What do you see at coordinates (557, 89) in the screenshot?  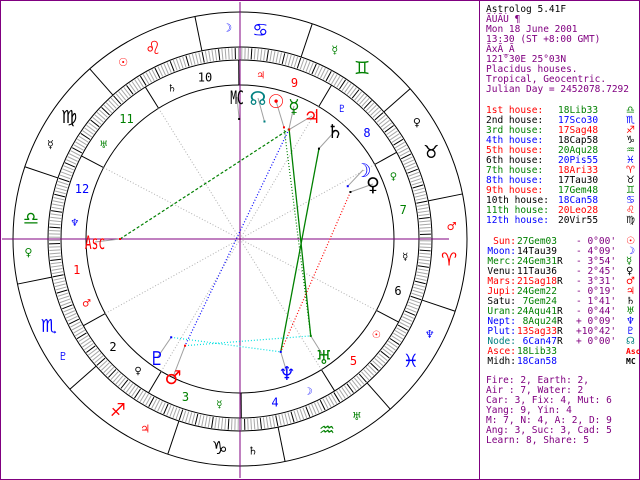 I see `julian-day: Julian Day = 2452078.7292` at bounding box center [557, 89].